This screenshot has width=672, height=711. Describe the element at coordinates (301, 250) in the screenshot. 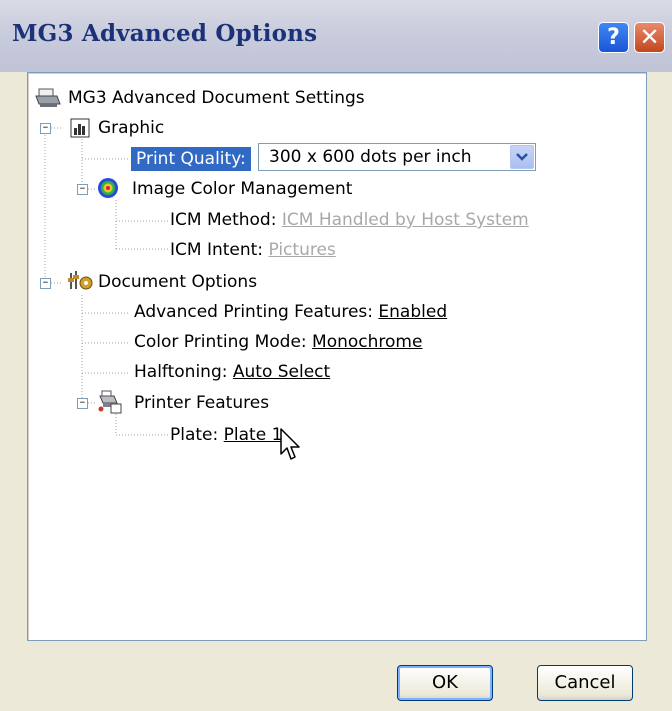

I see `icm-intent-value: Pictures` at that location.